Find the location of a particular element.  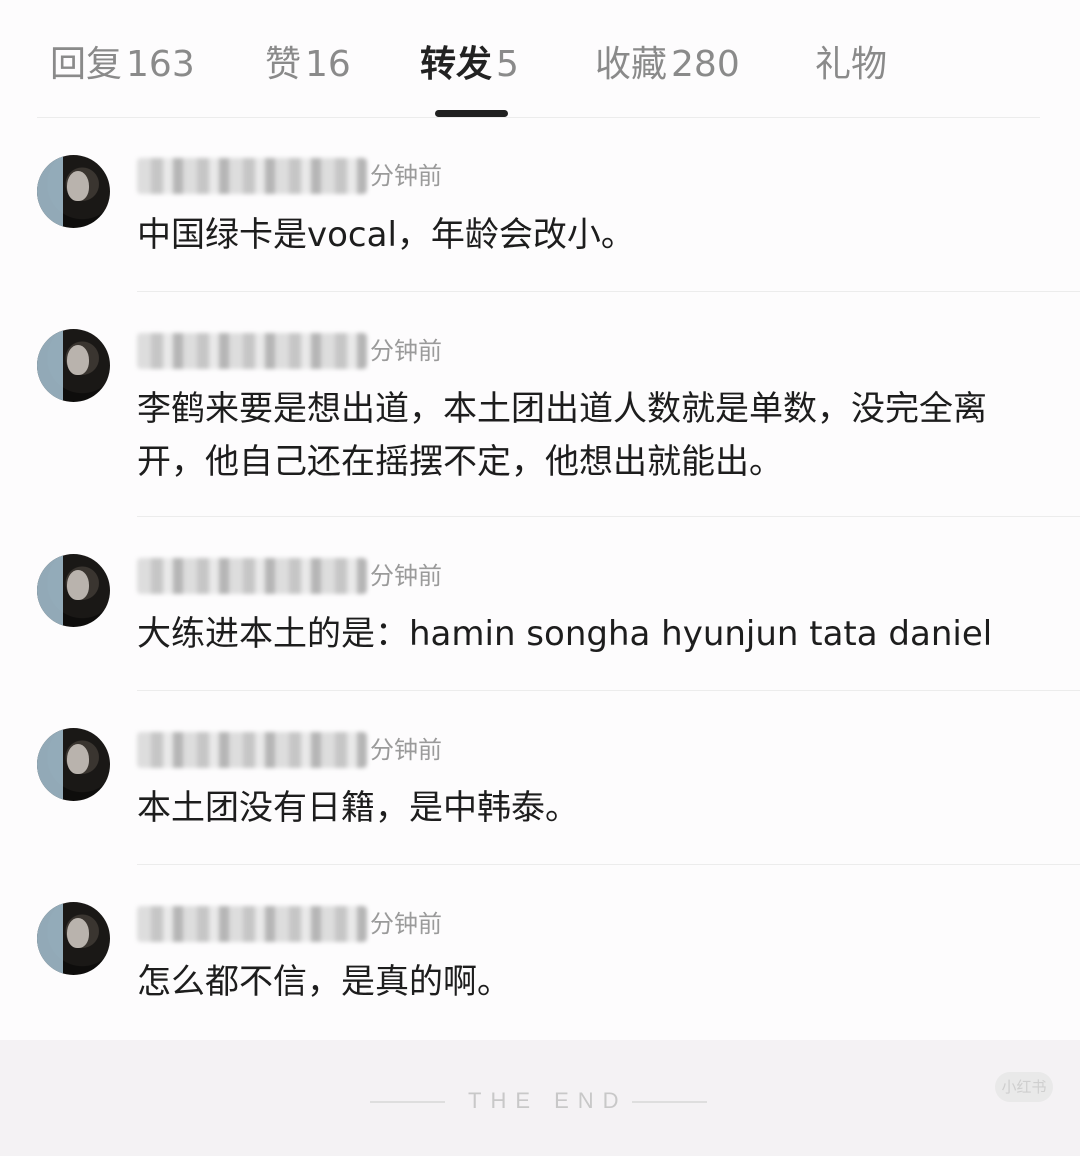

tab-favorites: 收藏 280 is located at coordinates (667, 65).